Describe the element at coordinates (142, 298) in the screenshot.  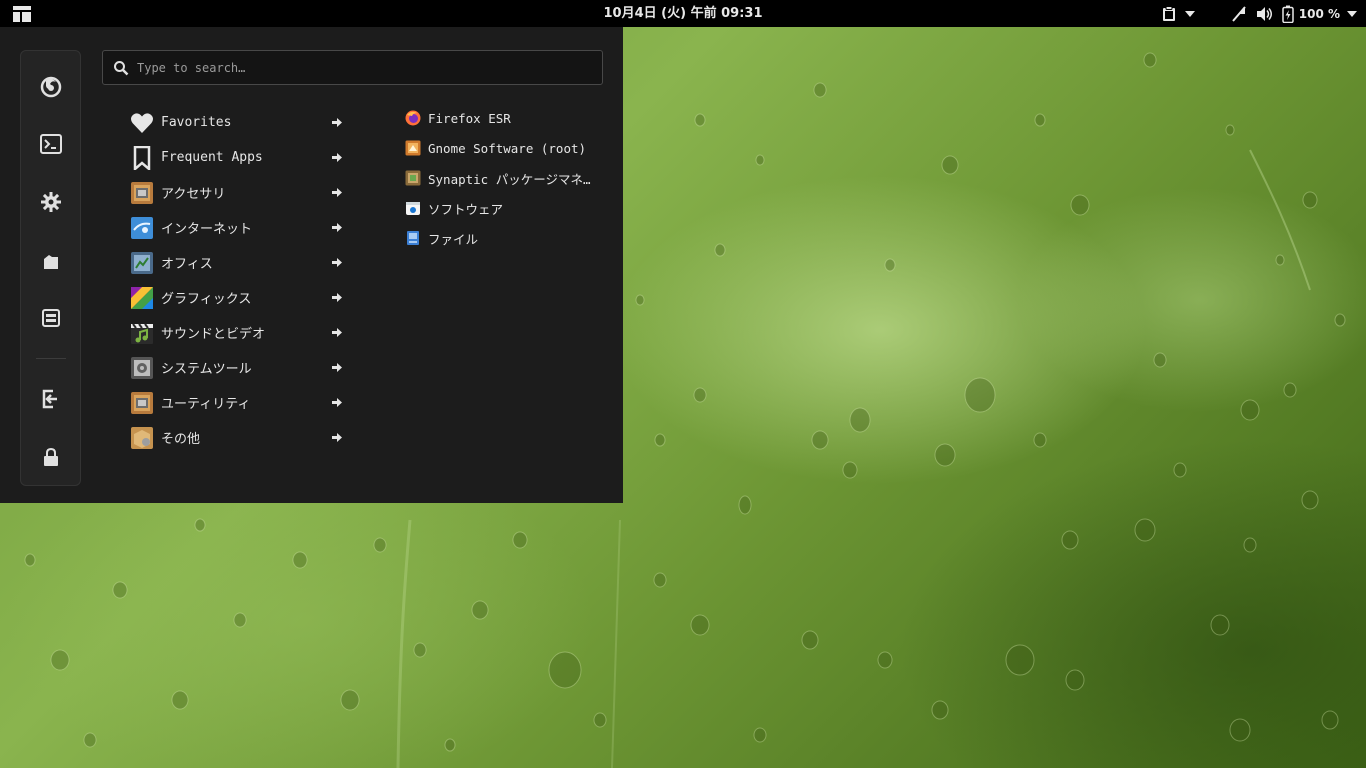
I see `graphics-icon` at that location.